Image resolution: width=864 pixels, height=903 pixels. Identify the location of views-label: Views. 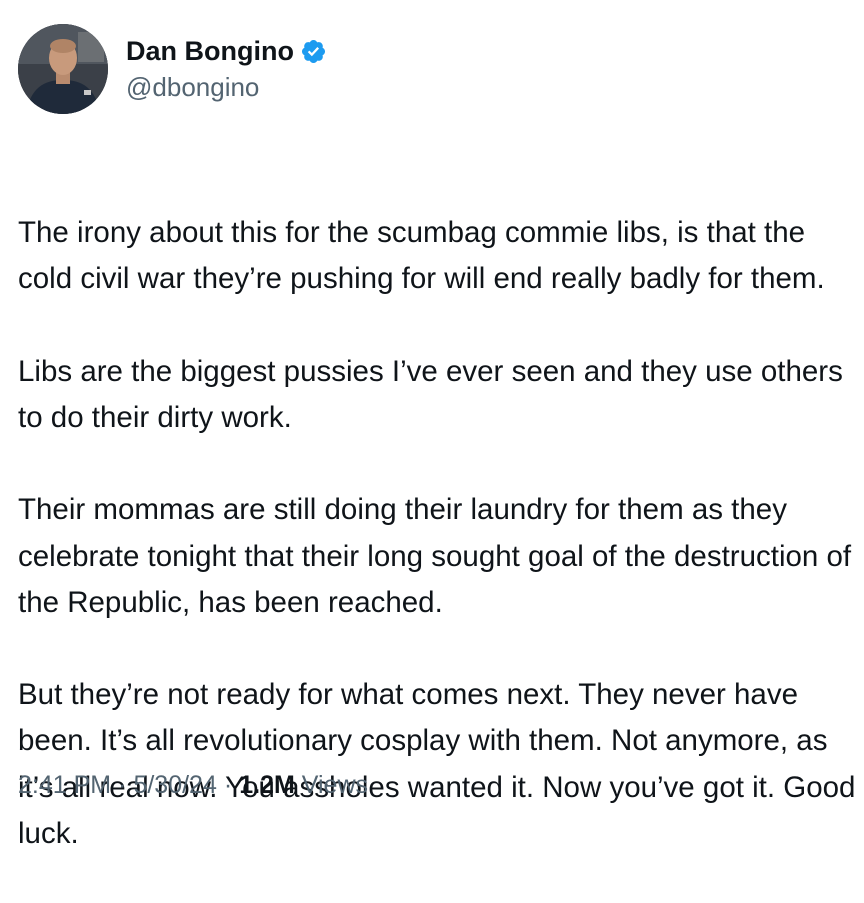
(335, 785).